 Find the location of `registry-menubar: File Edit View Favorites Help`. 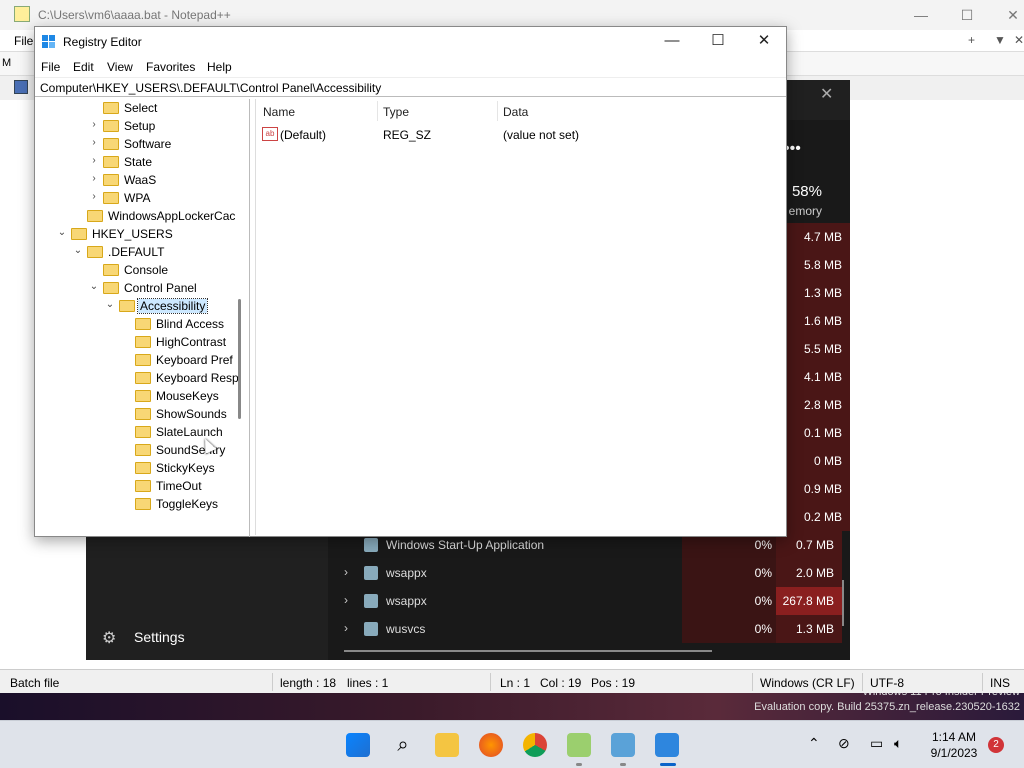

registry-menubar: File Edit View Favorites Help is located at coordinates (410, 67).